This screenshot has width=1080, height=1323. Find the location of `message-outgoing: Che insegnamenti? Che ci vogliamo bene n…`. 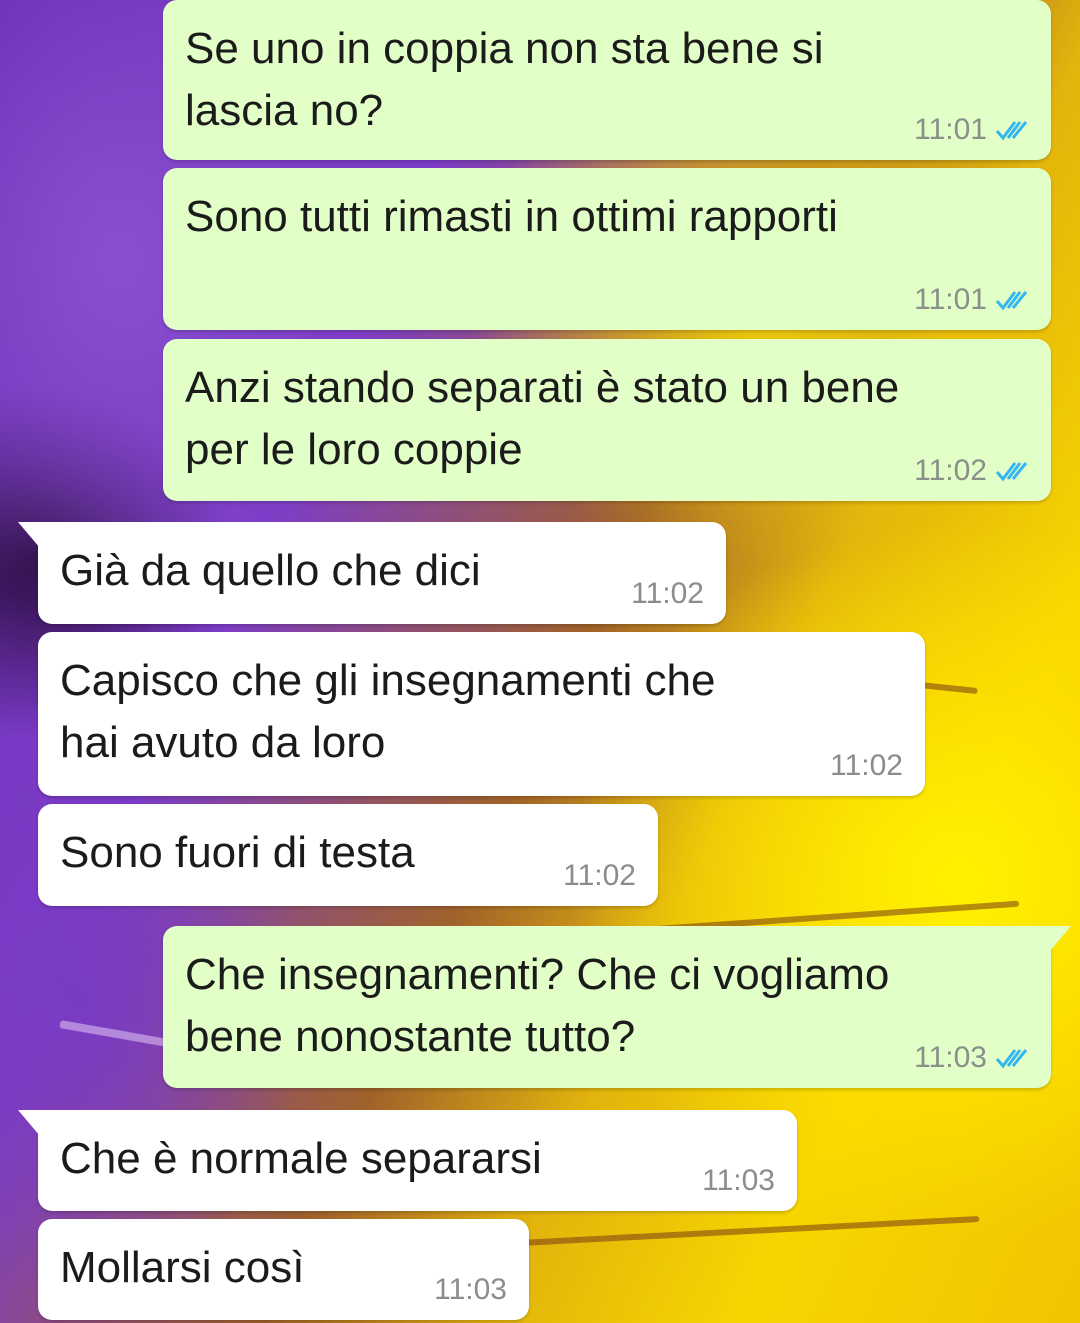

message-outgoing: Che insegnamenti? Che ci vogliamo bene n… is located at coordinates (617, 1007).